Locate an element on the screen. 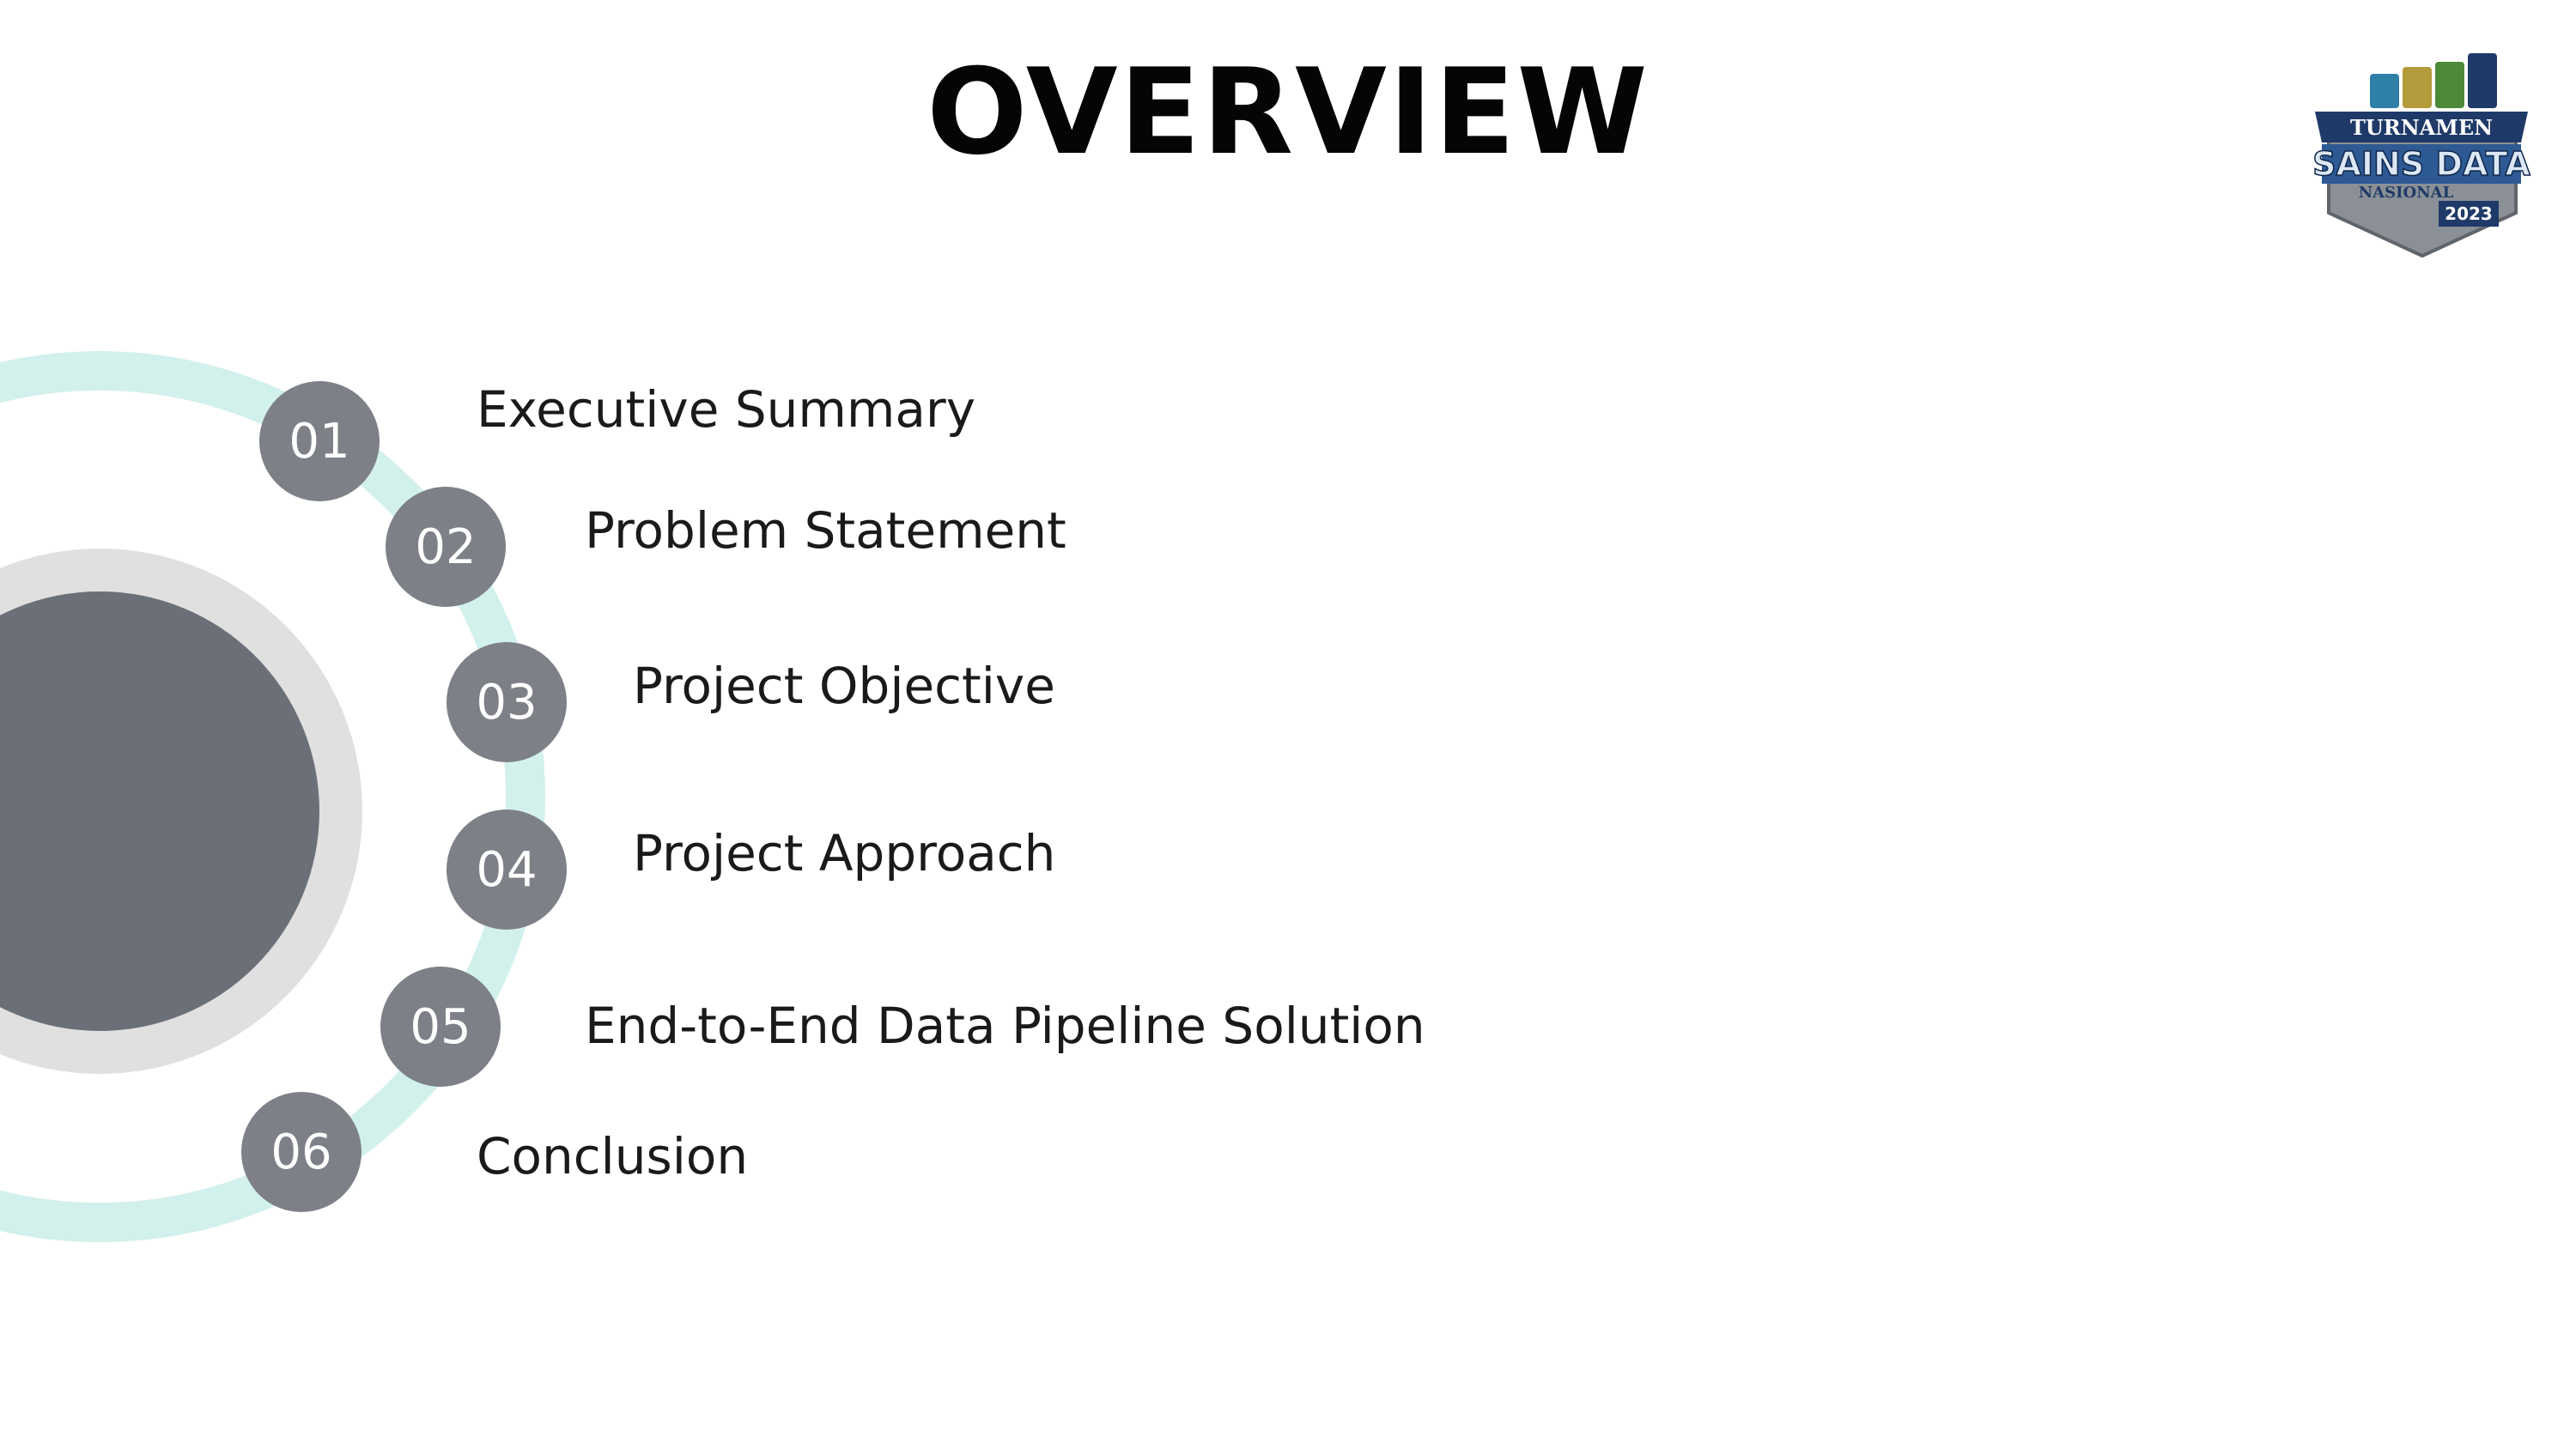 The height and width of the screenshot is (1449, 2576). agenda-item-problem-statement: Problem Statement is located at coordinates (825, 530).